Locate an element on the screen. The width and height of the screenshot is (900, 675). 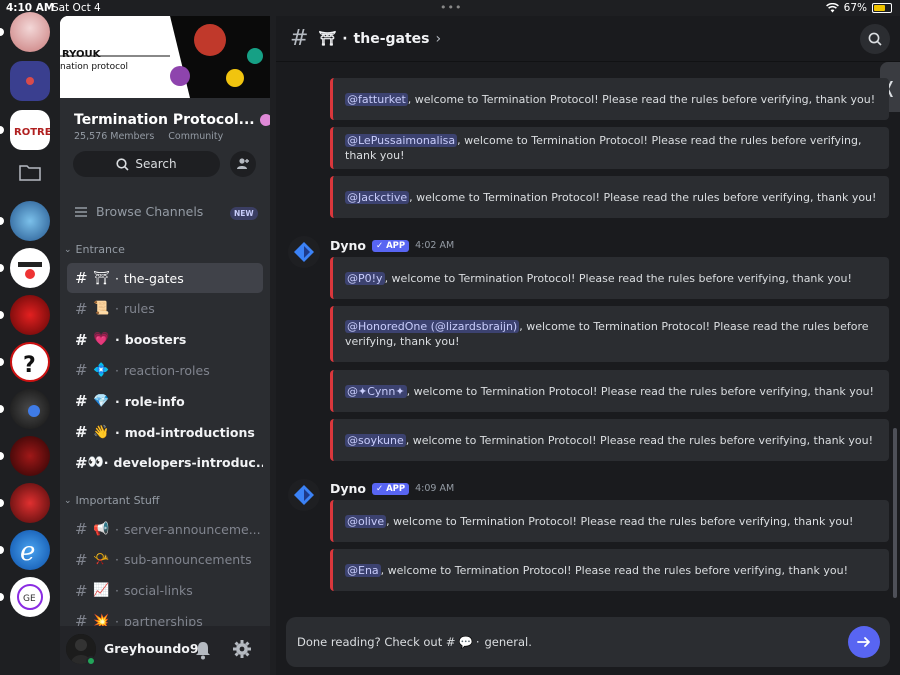
composer-channel-link: general. is located at coordinates (508, 642).